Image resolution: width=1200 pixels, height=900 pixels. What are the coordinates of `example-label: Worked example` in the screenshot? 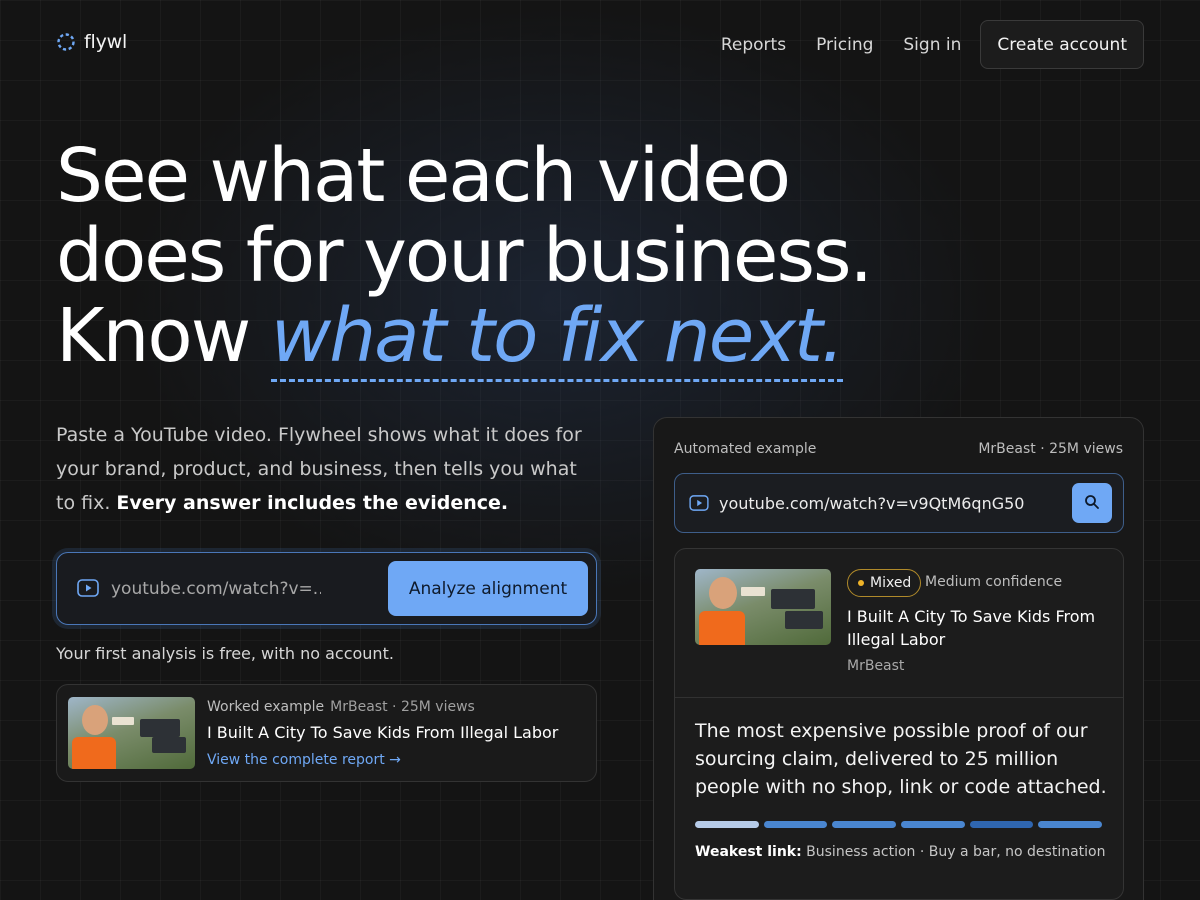 It's located at (266, 707).